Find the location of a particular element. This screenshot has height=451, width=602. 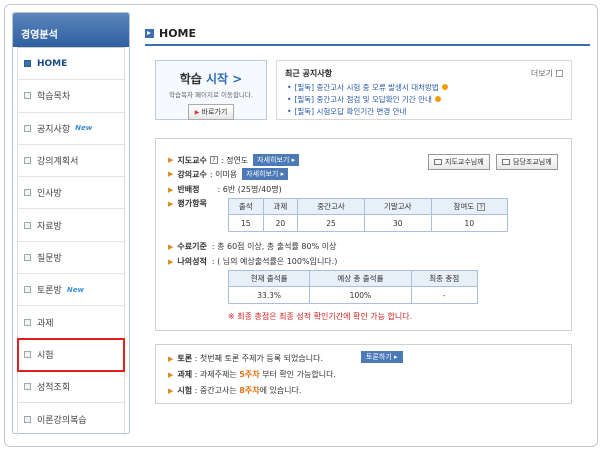

discuss-button: 토론하기 ▸ is located at coordinates (382, 357).